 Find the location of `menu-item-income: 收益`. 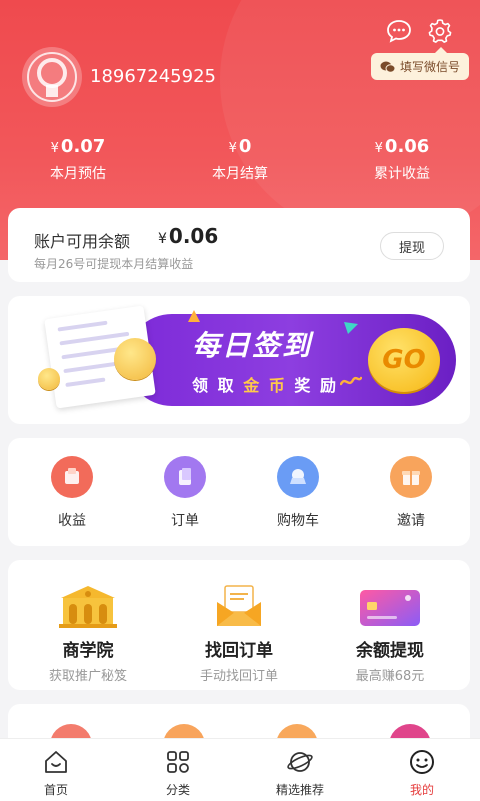

menu-item-income: 收益 is located at coordinates (72, 493).